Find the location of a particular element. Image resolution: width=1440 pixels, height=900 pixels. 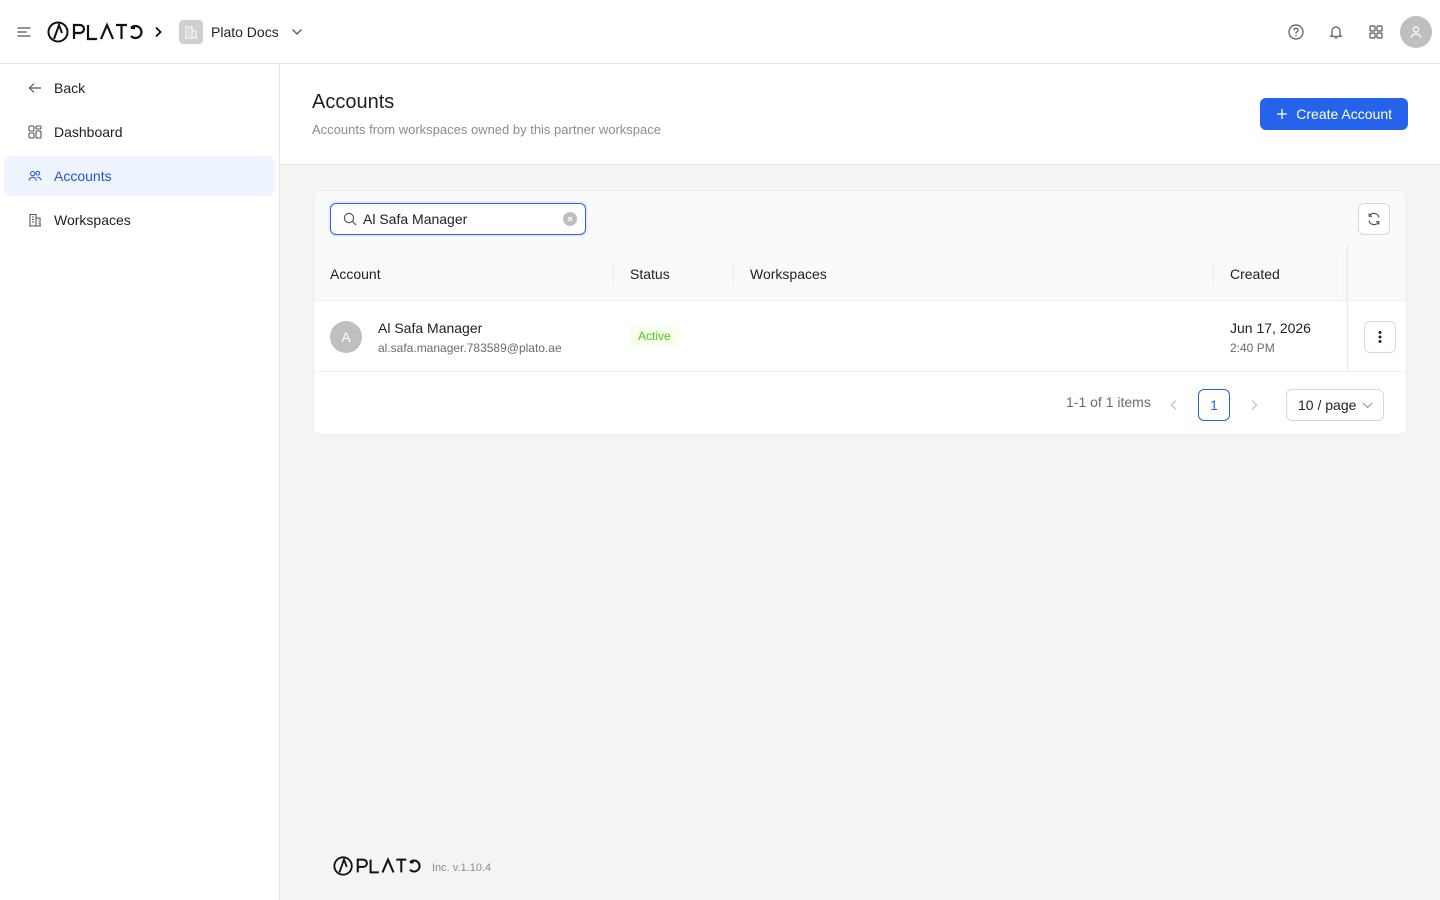

column-header-status: Status is located at coordinates (650, 274).